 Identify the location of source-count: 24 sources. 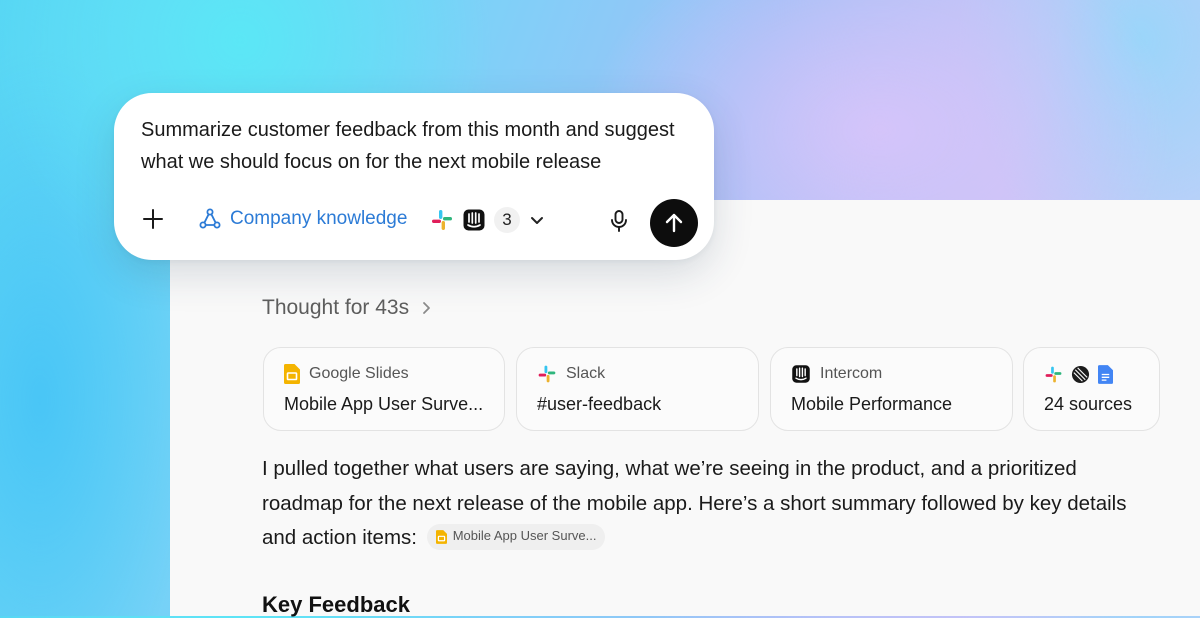
(1088, 404).